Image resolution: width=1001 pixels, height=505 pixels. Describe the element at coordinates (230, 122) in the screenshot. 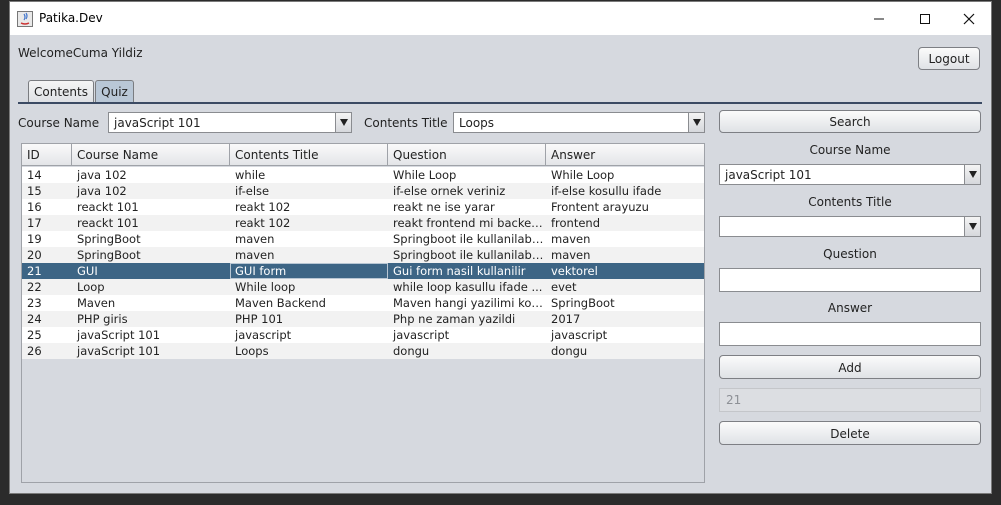

I see `course-name-filter-select: javaScript 101` at that location.